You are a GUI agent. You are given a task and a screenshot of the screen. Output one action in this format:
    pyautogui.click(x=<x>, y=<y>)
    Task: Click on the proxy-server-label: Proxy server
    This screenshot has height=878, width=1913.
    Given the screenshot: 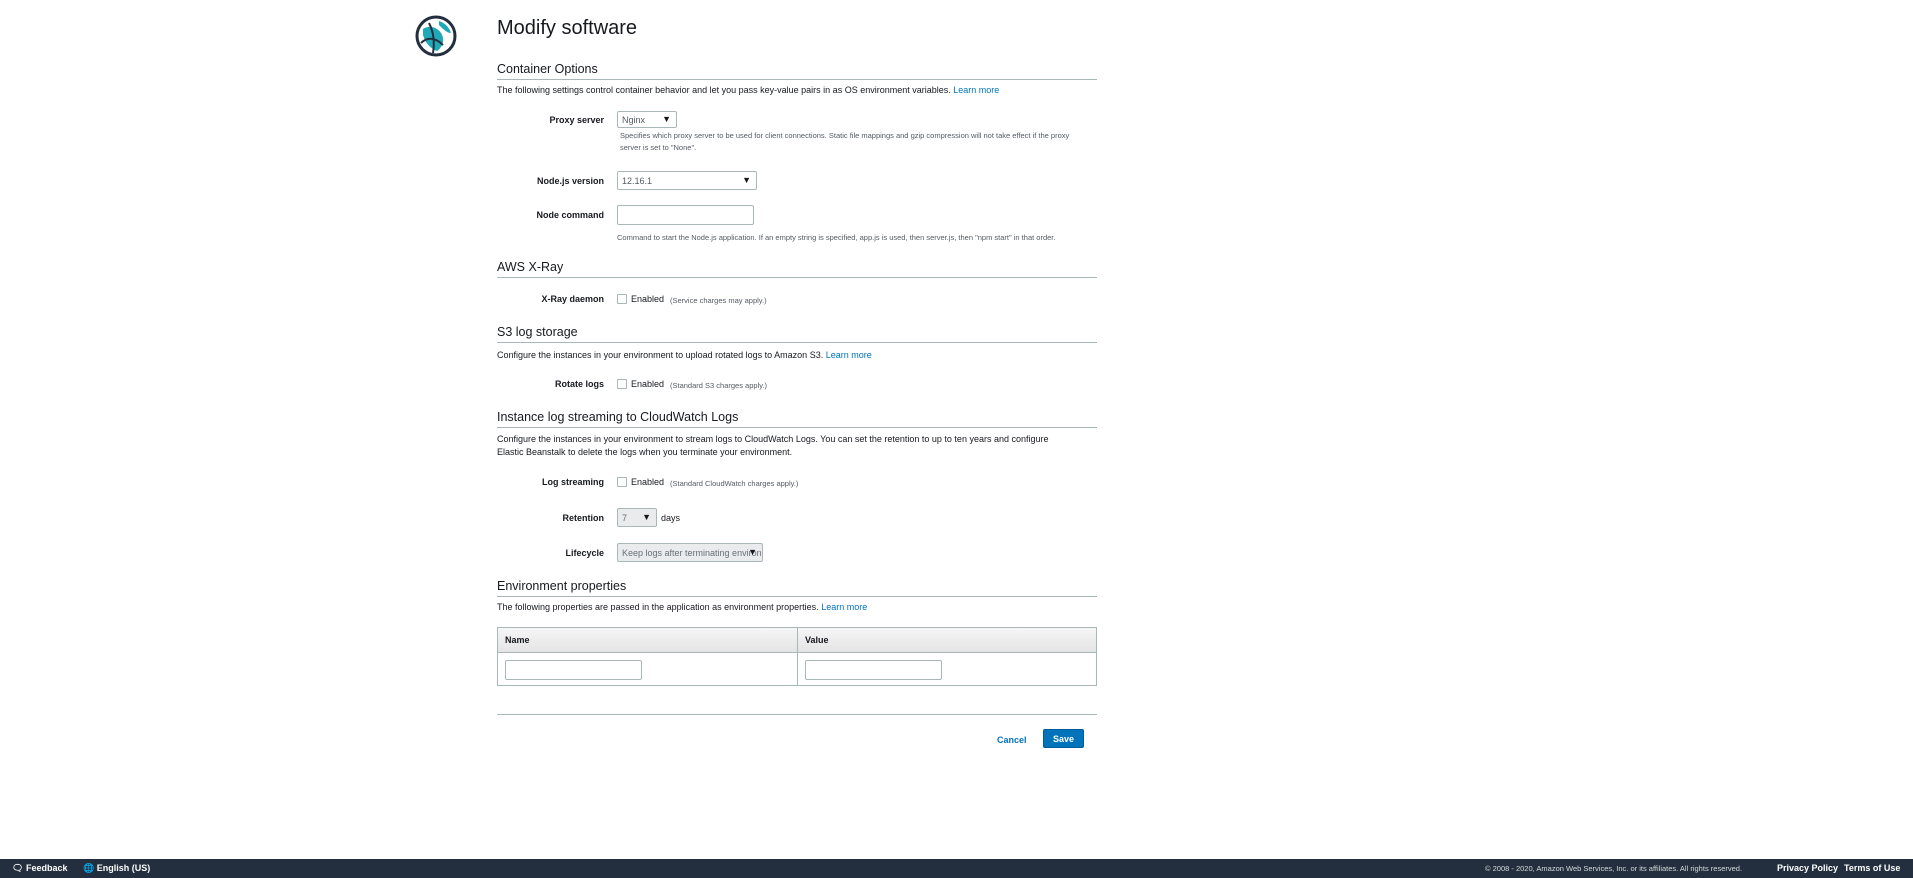 What is the action you would take?
    pyautogui.click(x=576, y=120)
    